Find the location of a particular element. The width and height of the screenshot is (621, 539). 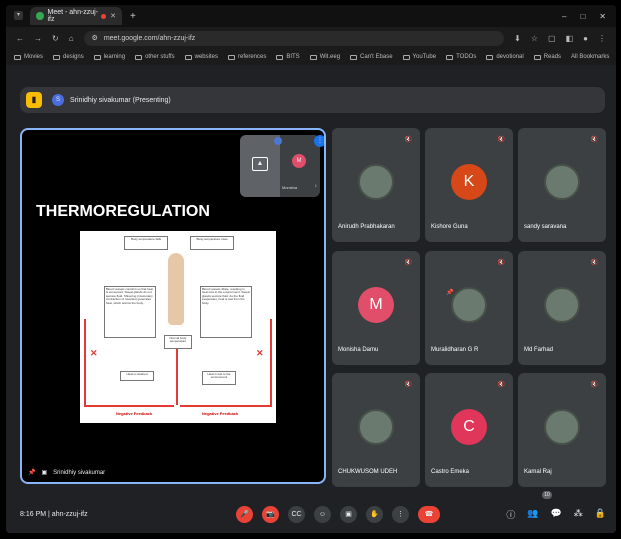

profile-icon: ● is located at coordinates (585, 38).